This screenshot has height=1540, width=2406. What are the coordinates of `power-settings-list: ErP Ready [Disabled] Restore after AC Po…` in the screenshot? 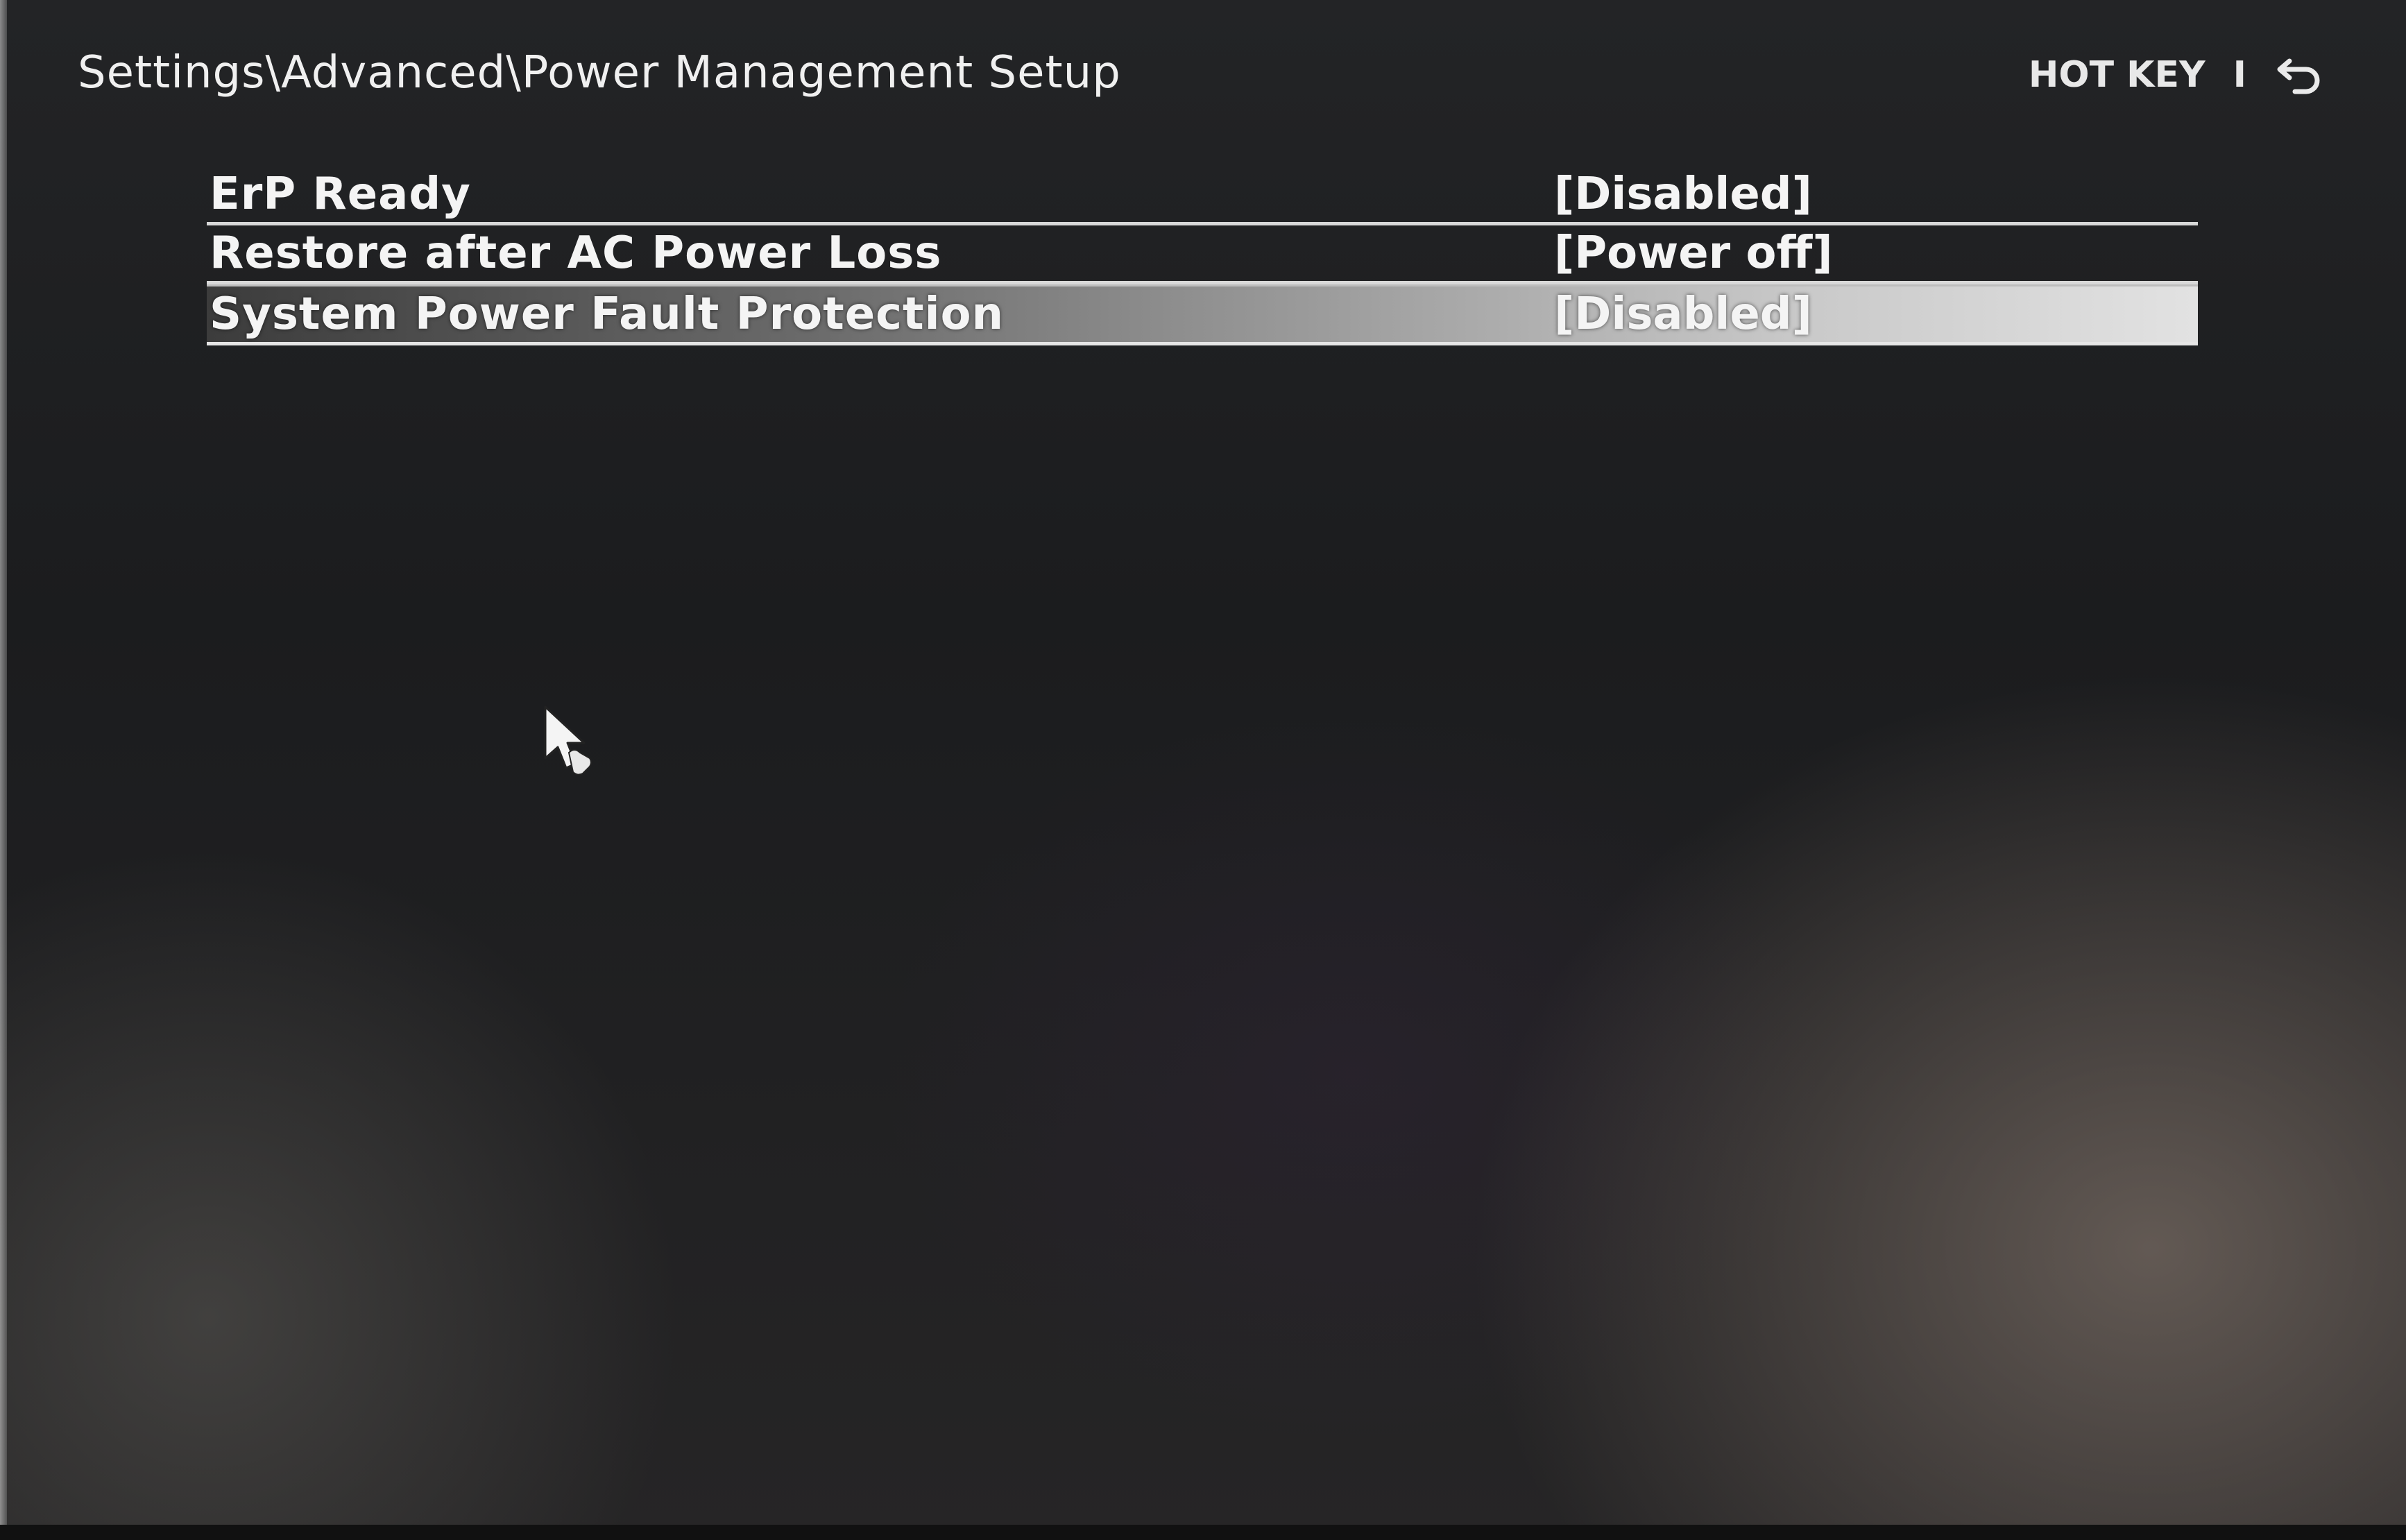 It's located at (1202, 255).